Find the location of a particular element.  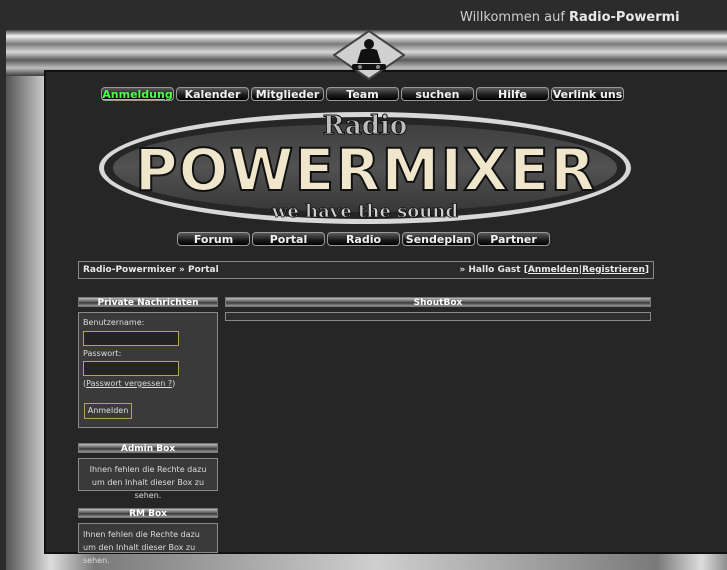

shoutbox-title: ShoutBox is located at coordinates (438, 302).